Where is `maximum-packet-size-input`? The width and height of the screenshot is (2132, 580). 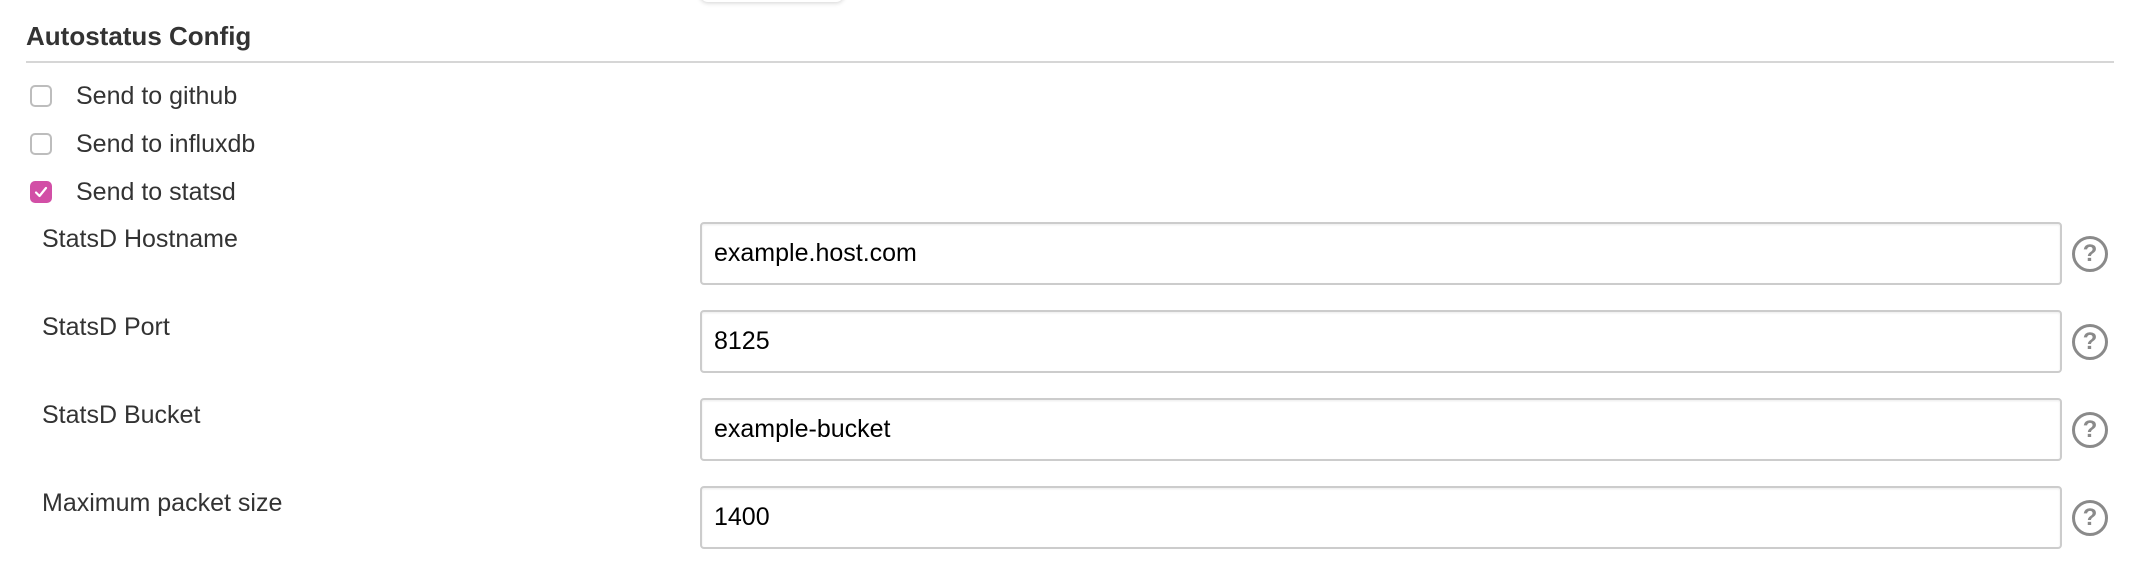
maximum-packet-size-input is located at coordinates (1381, 517).